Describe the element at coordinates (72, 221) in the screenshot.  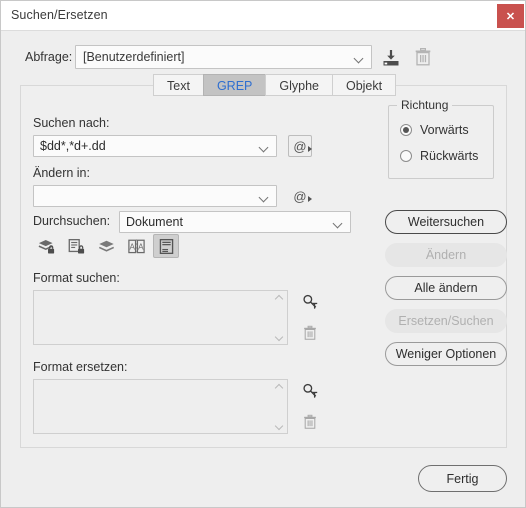
I see `search-scope-label: Durchsuchen:` at that location.